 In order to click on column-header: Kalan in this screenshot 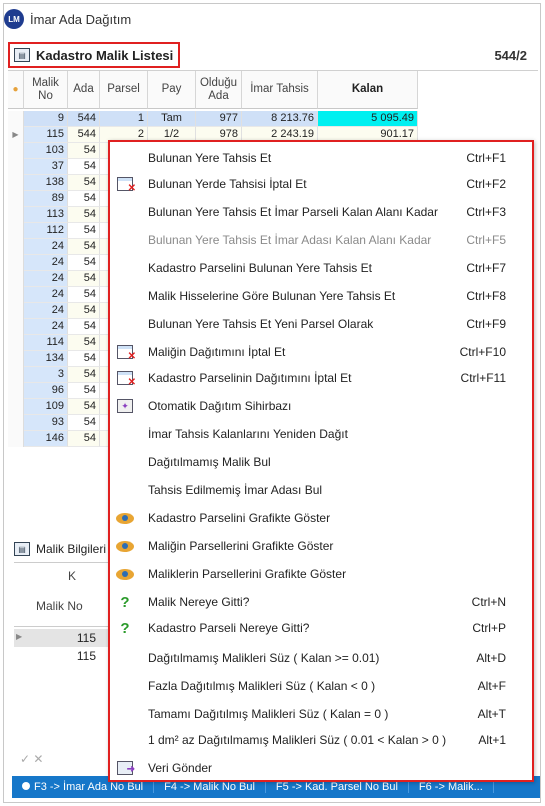, I will do `click(368, 90)`.